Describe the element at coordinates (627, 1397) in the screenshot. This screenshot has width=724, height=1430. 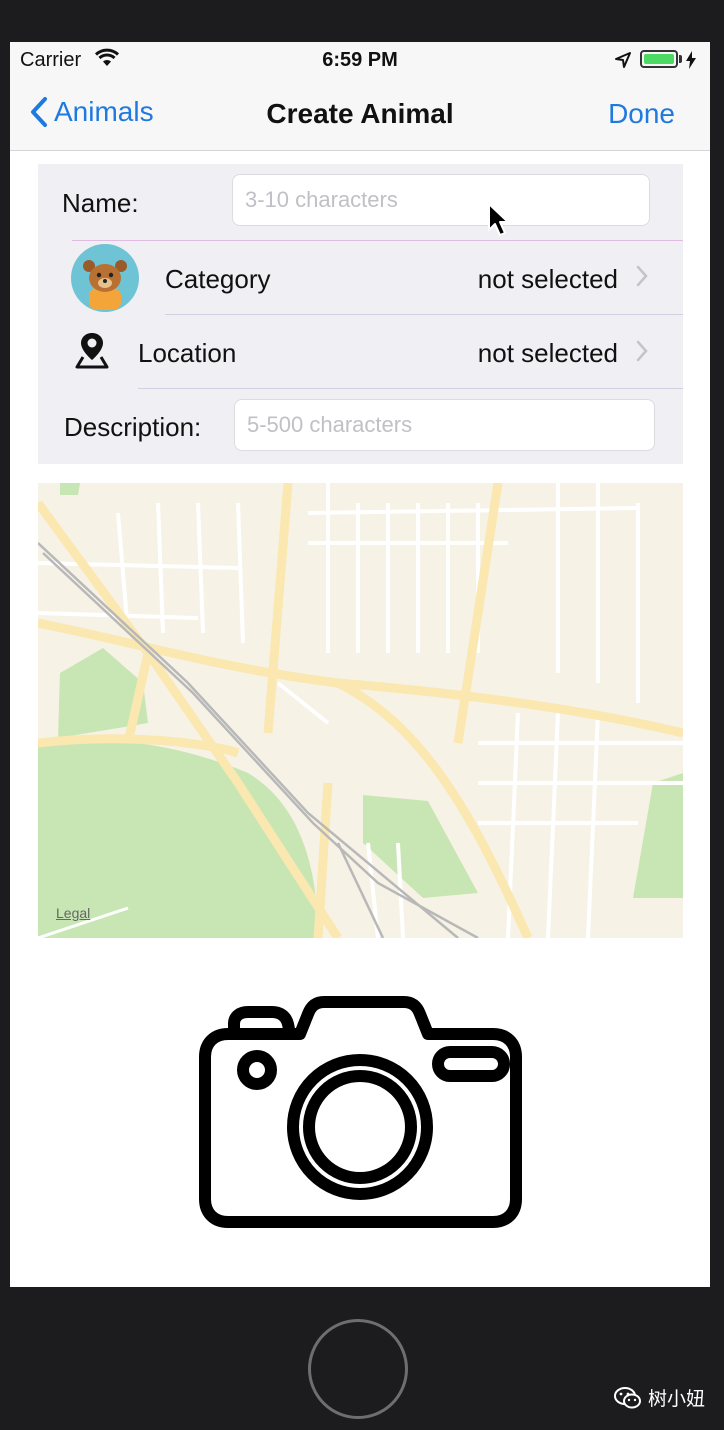
I see `wechat-icon` at that location.